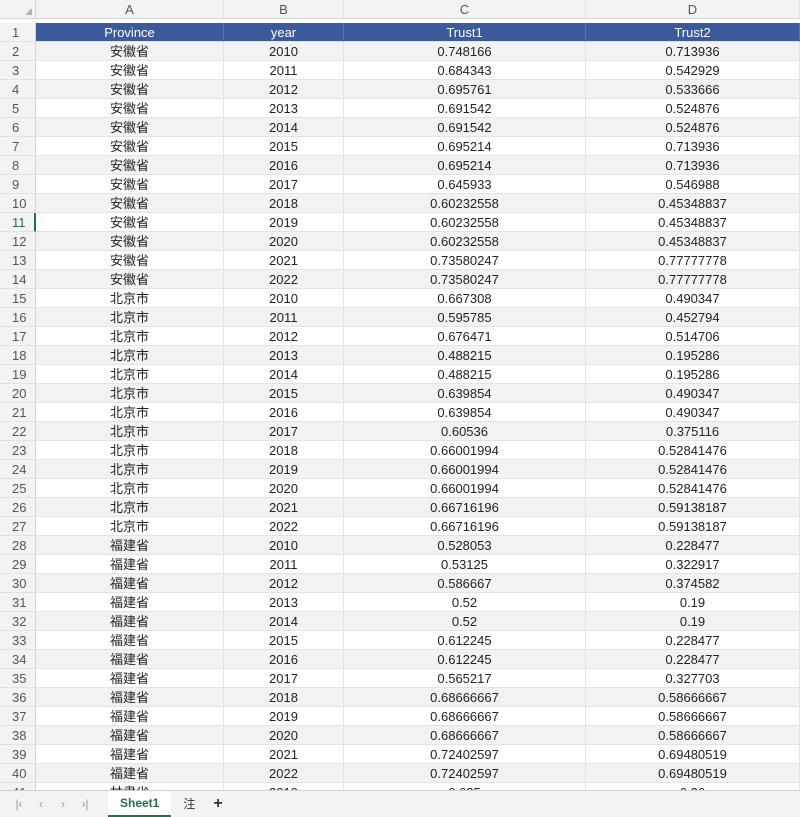 The image size is (800, 817). What do you see at coordinates (18, 9) in the screenshot?
I see `select-all-corner` at bounding box center [18, 9].